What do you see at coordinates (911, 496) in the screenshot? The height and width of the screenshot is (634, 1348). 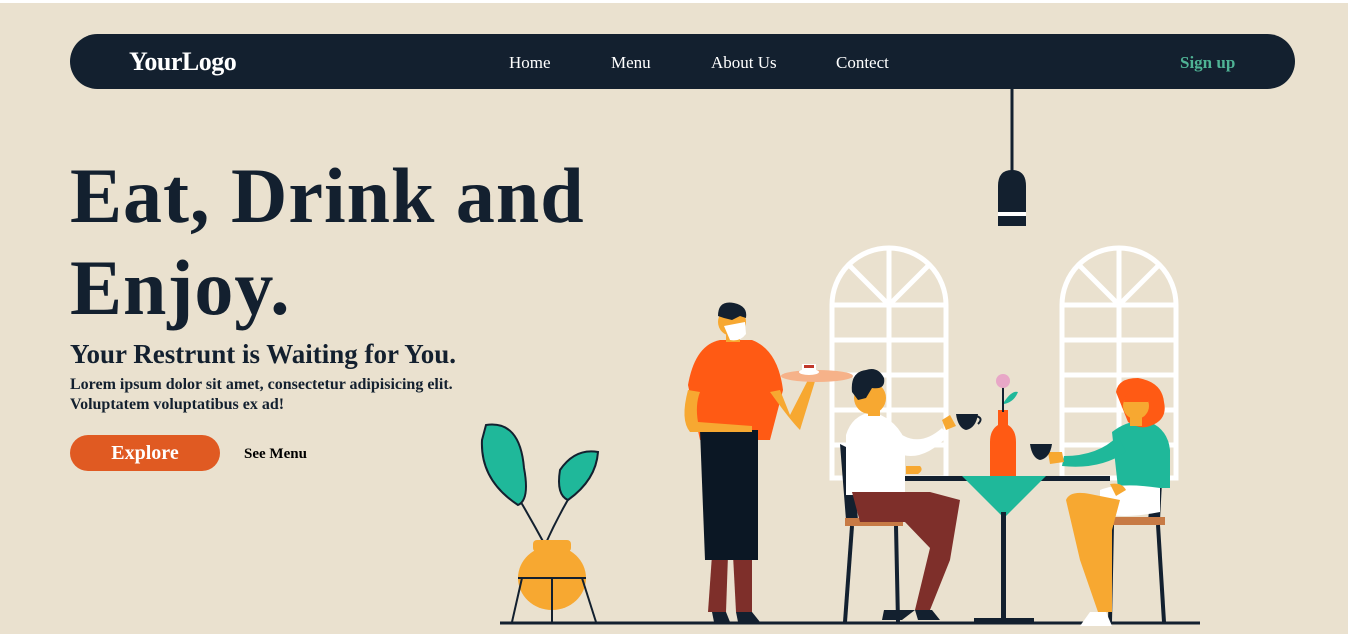 I see `diner-man-icon` at bounding box center [911, 496].